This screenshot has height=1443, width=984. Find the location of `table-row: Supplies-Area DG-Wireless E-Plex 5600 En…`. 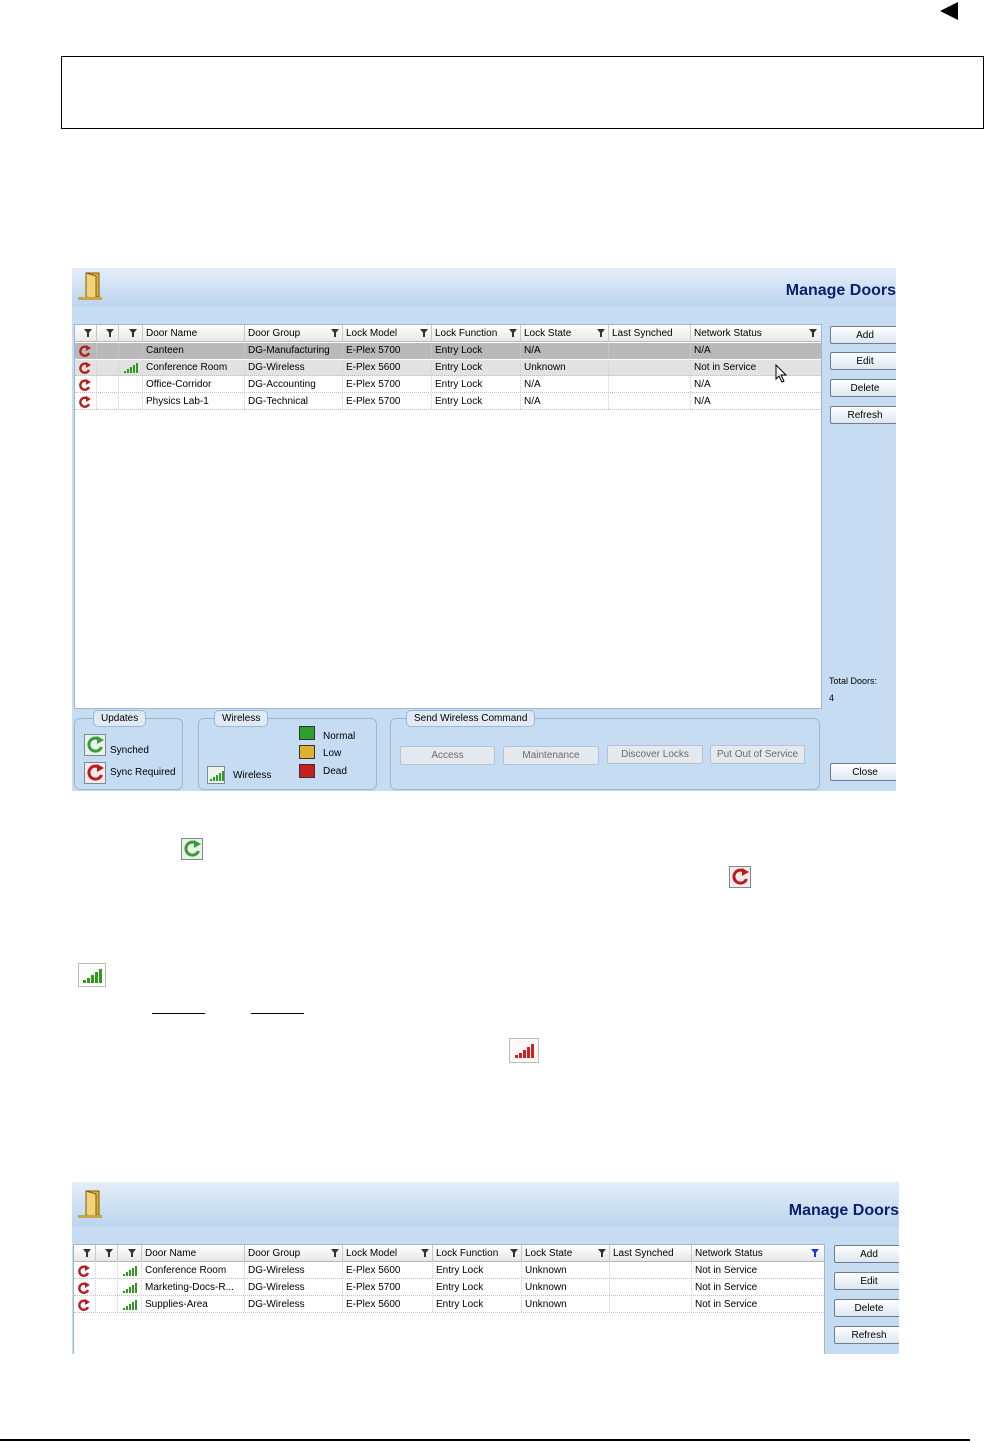

table-row: Supplies-Area DG-Wireless E-Plex 5600 En… is located at coordinates (449, 1305).